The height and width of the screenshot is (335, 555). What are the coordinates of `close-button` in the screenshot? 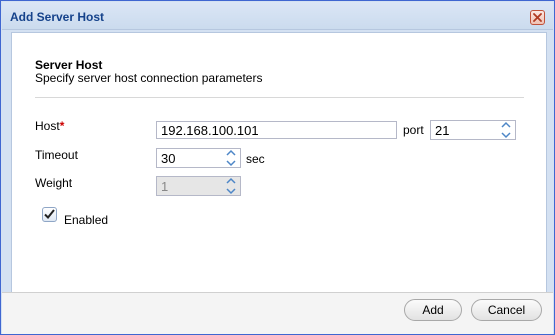 It's located at (537, 17).